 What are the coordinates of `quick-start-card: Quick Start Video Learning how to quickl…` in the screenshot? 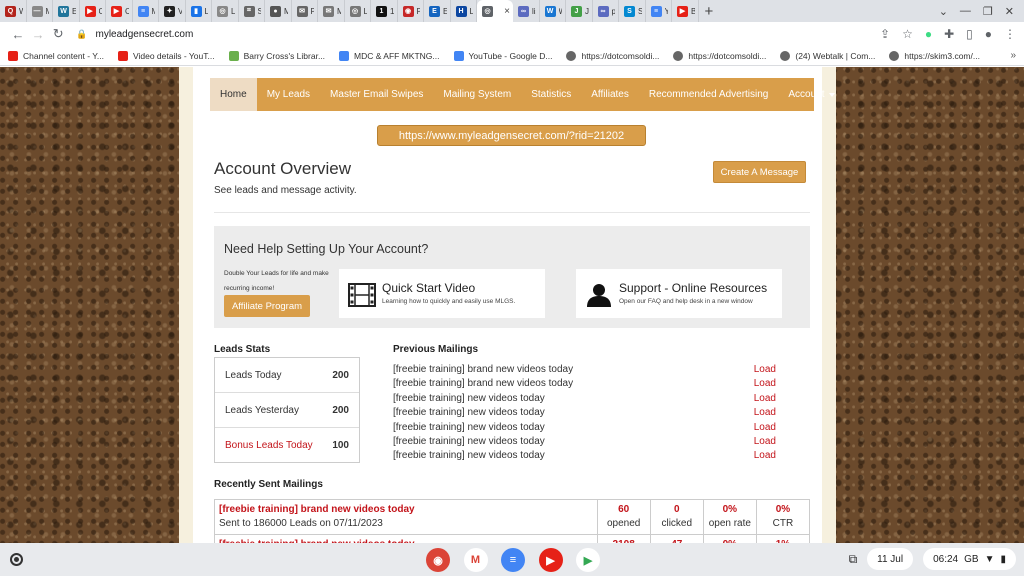 It's located at (442, 293).